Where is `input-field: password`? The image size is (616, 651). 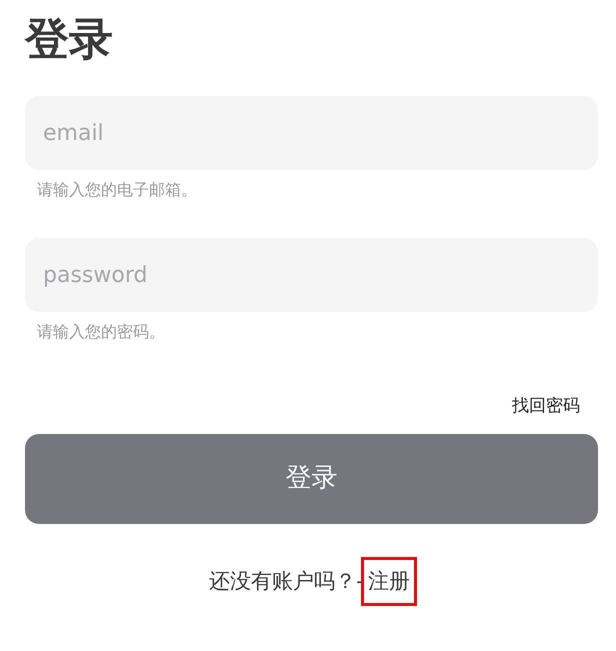
input-field: password is located at coordinates (311, 275).